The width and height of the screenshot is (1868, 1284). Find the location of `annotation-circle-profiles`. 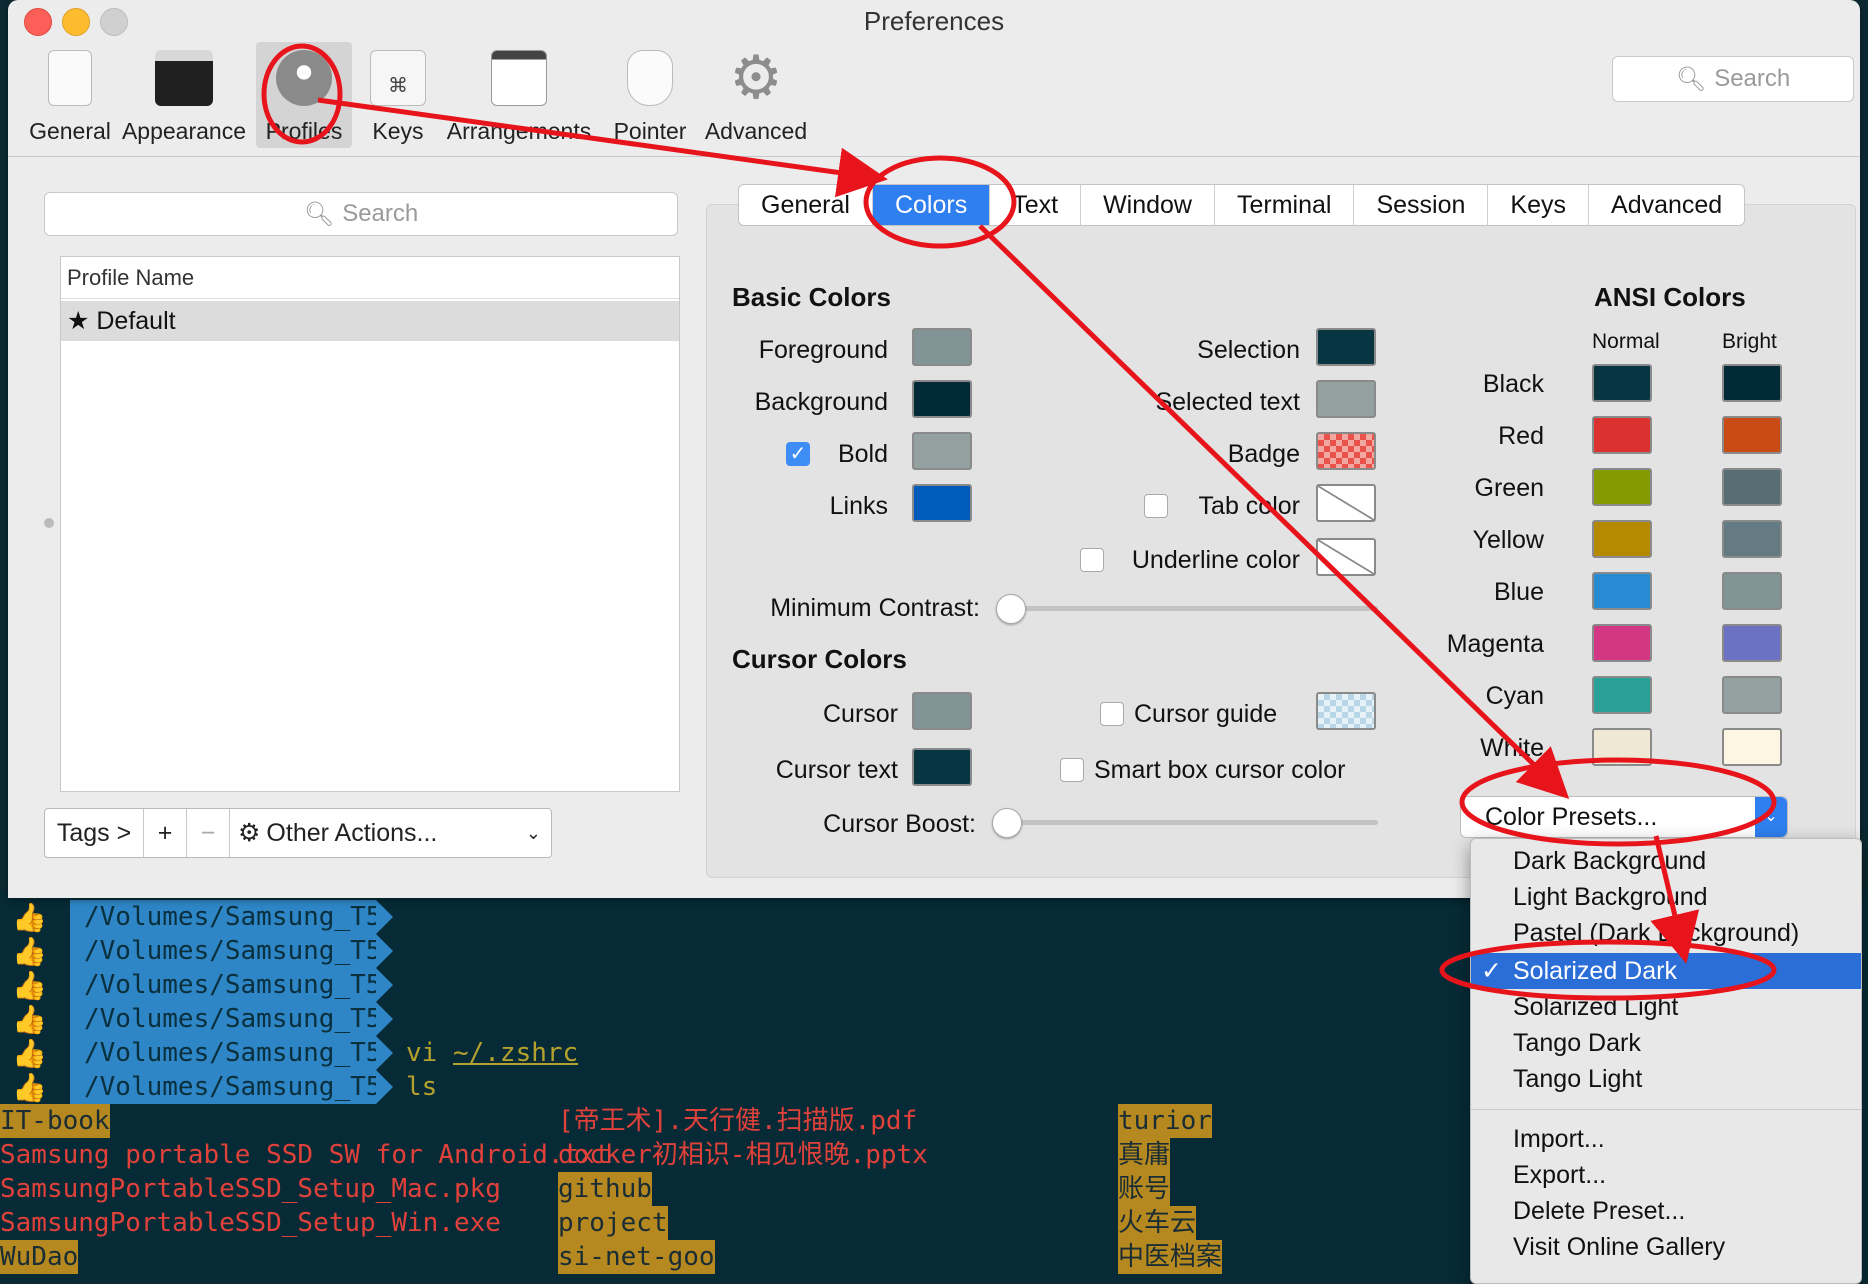

annotation-circle-profiles is located at coordinates (302, 94).